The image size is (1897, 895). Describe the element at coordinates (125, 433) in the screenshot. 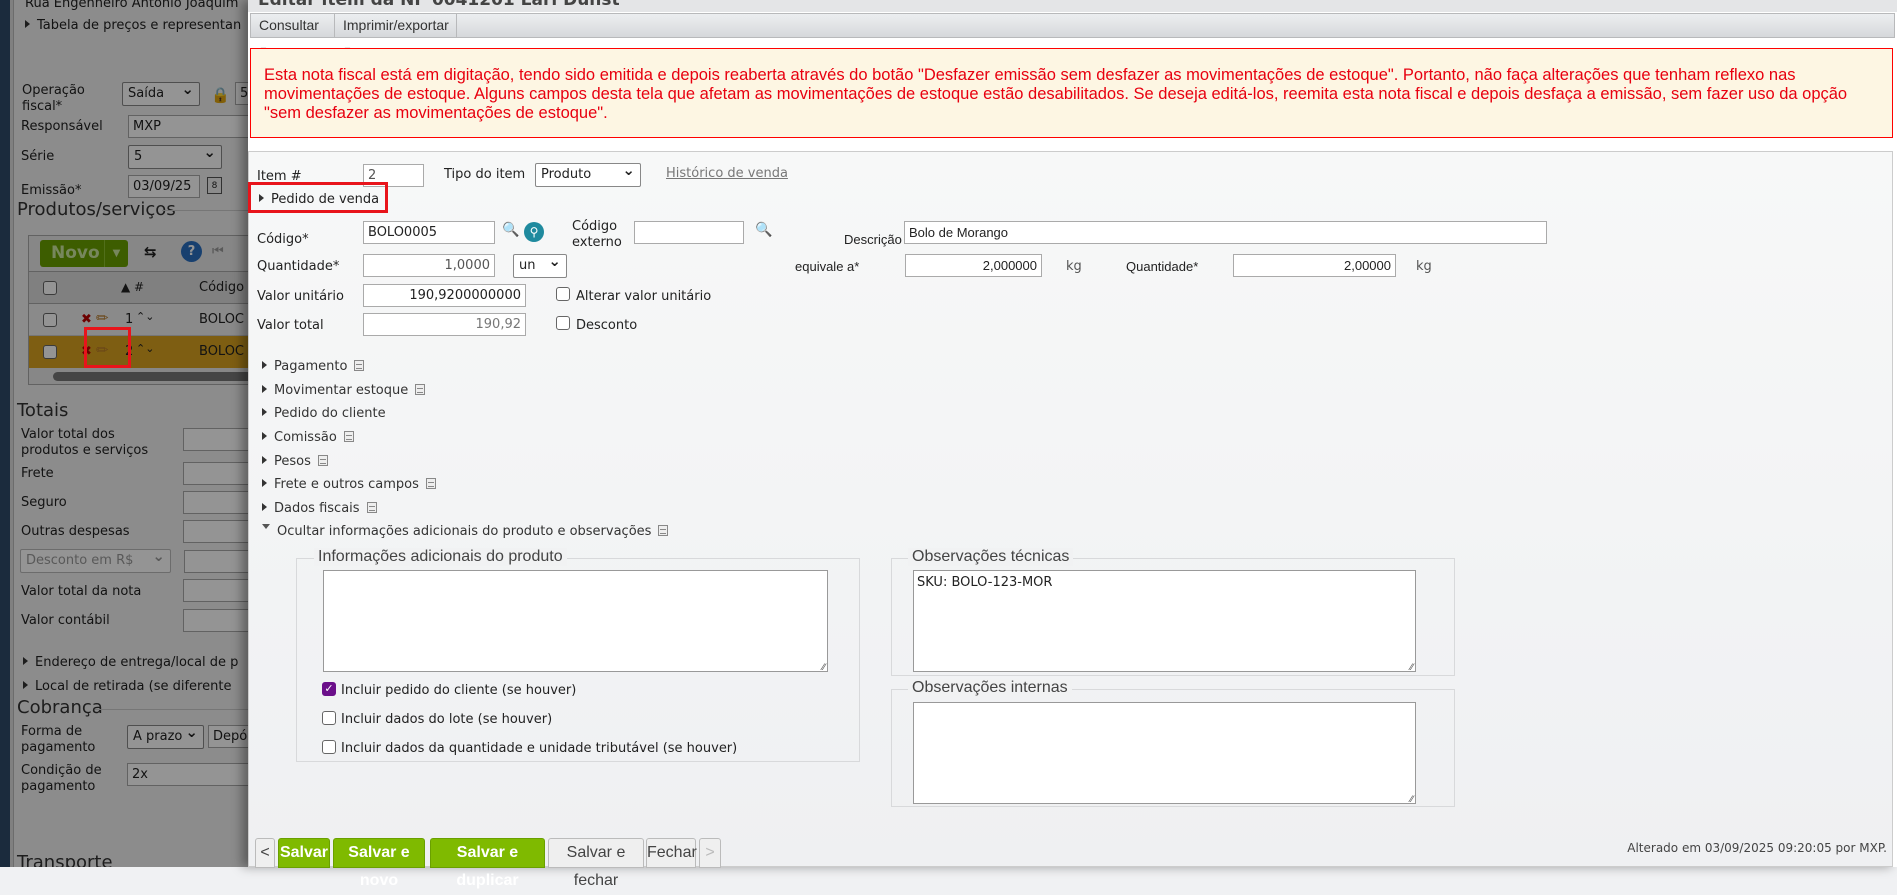

I see `modal-overlay` at that location.